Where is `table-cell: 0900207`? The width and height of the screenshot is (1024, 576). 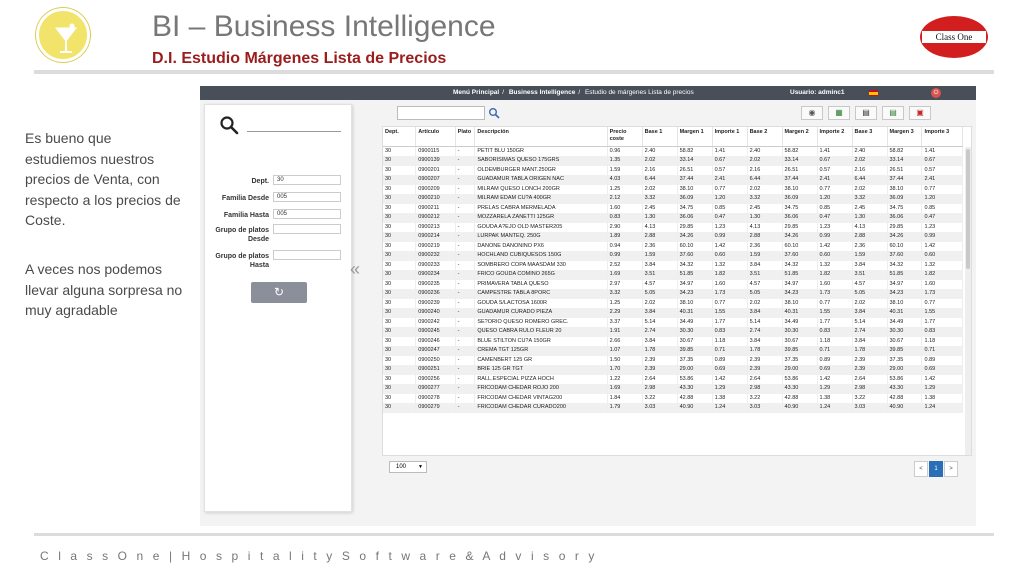
table-cell: 0900207 is located at coordinates (435, 180).